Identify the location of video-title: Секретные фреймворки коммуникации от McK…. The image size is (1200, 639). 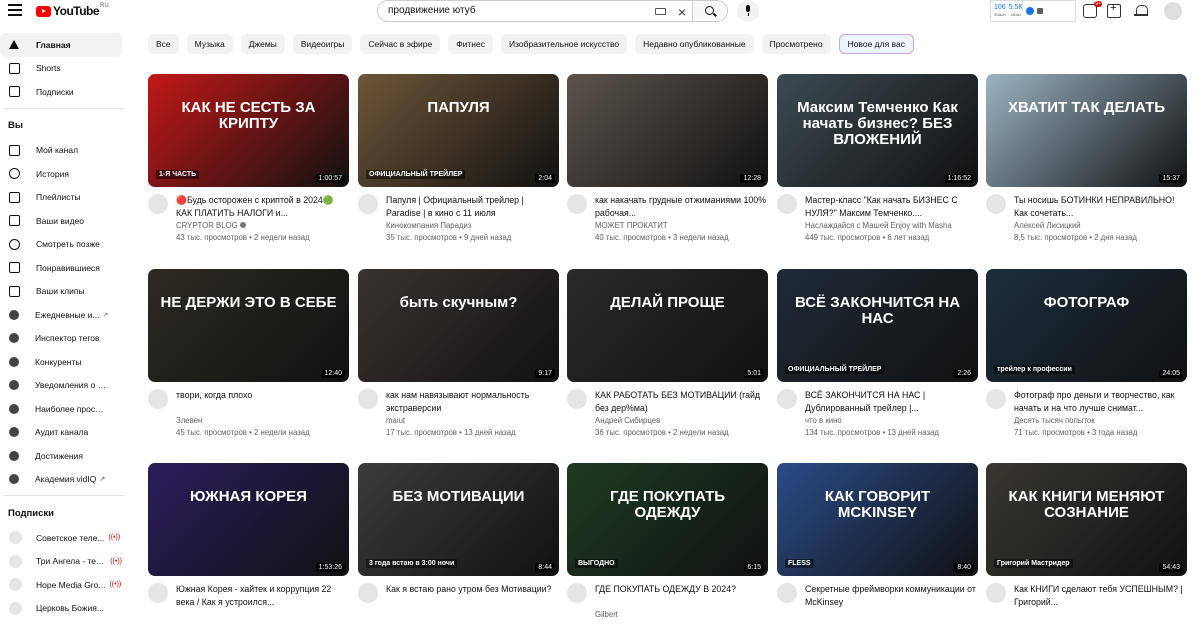
(891, 595).